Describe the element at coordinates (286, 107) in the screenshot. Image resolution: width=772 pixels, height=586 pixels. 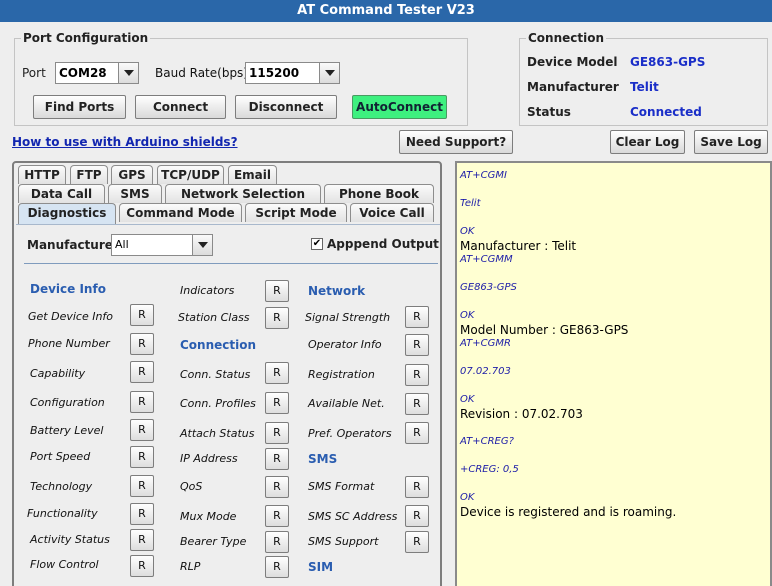
I see `disconnect-button: Disconnect` at that location.